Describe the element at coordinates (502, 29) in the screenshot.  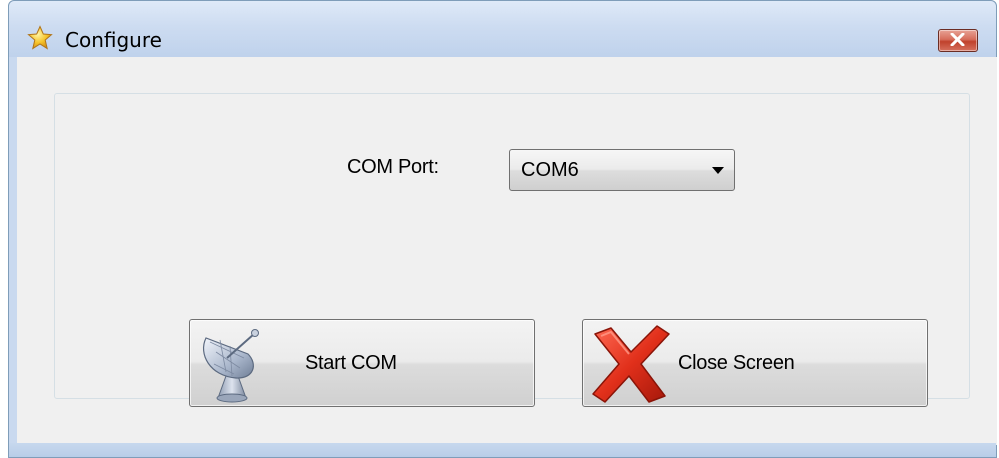
I see `title-bar: Configure` at that location.